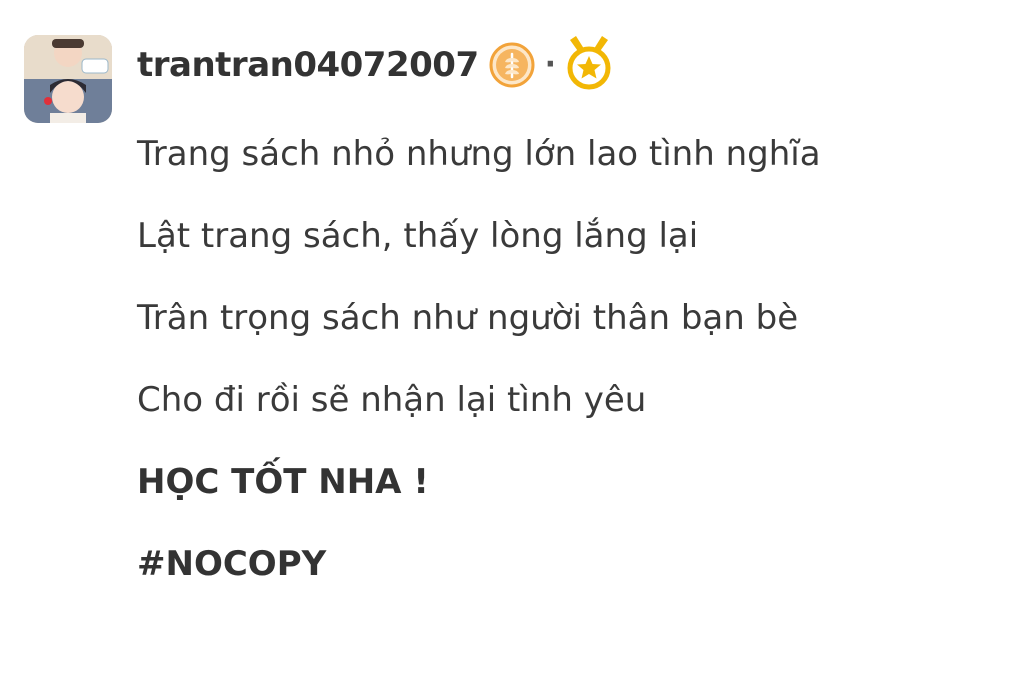 This screenshot has height=684, width=1024. I want to click on content-line: Trân trọng sách như người thân bạn bè, so click(468, 318).